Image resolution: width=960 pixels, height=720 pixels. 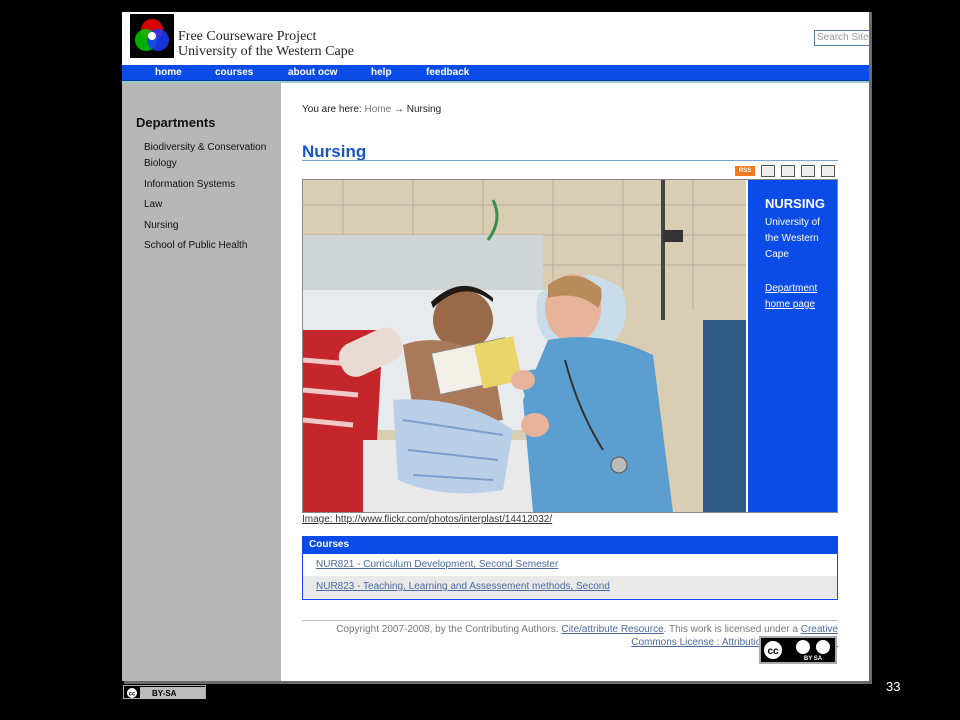 I want to click on slide-number: 33, so click(x=893, y=686).